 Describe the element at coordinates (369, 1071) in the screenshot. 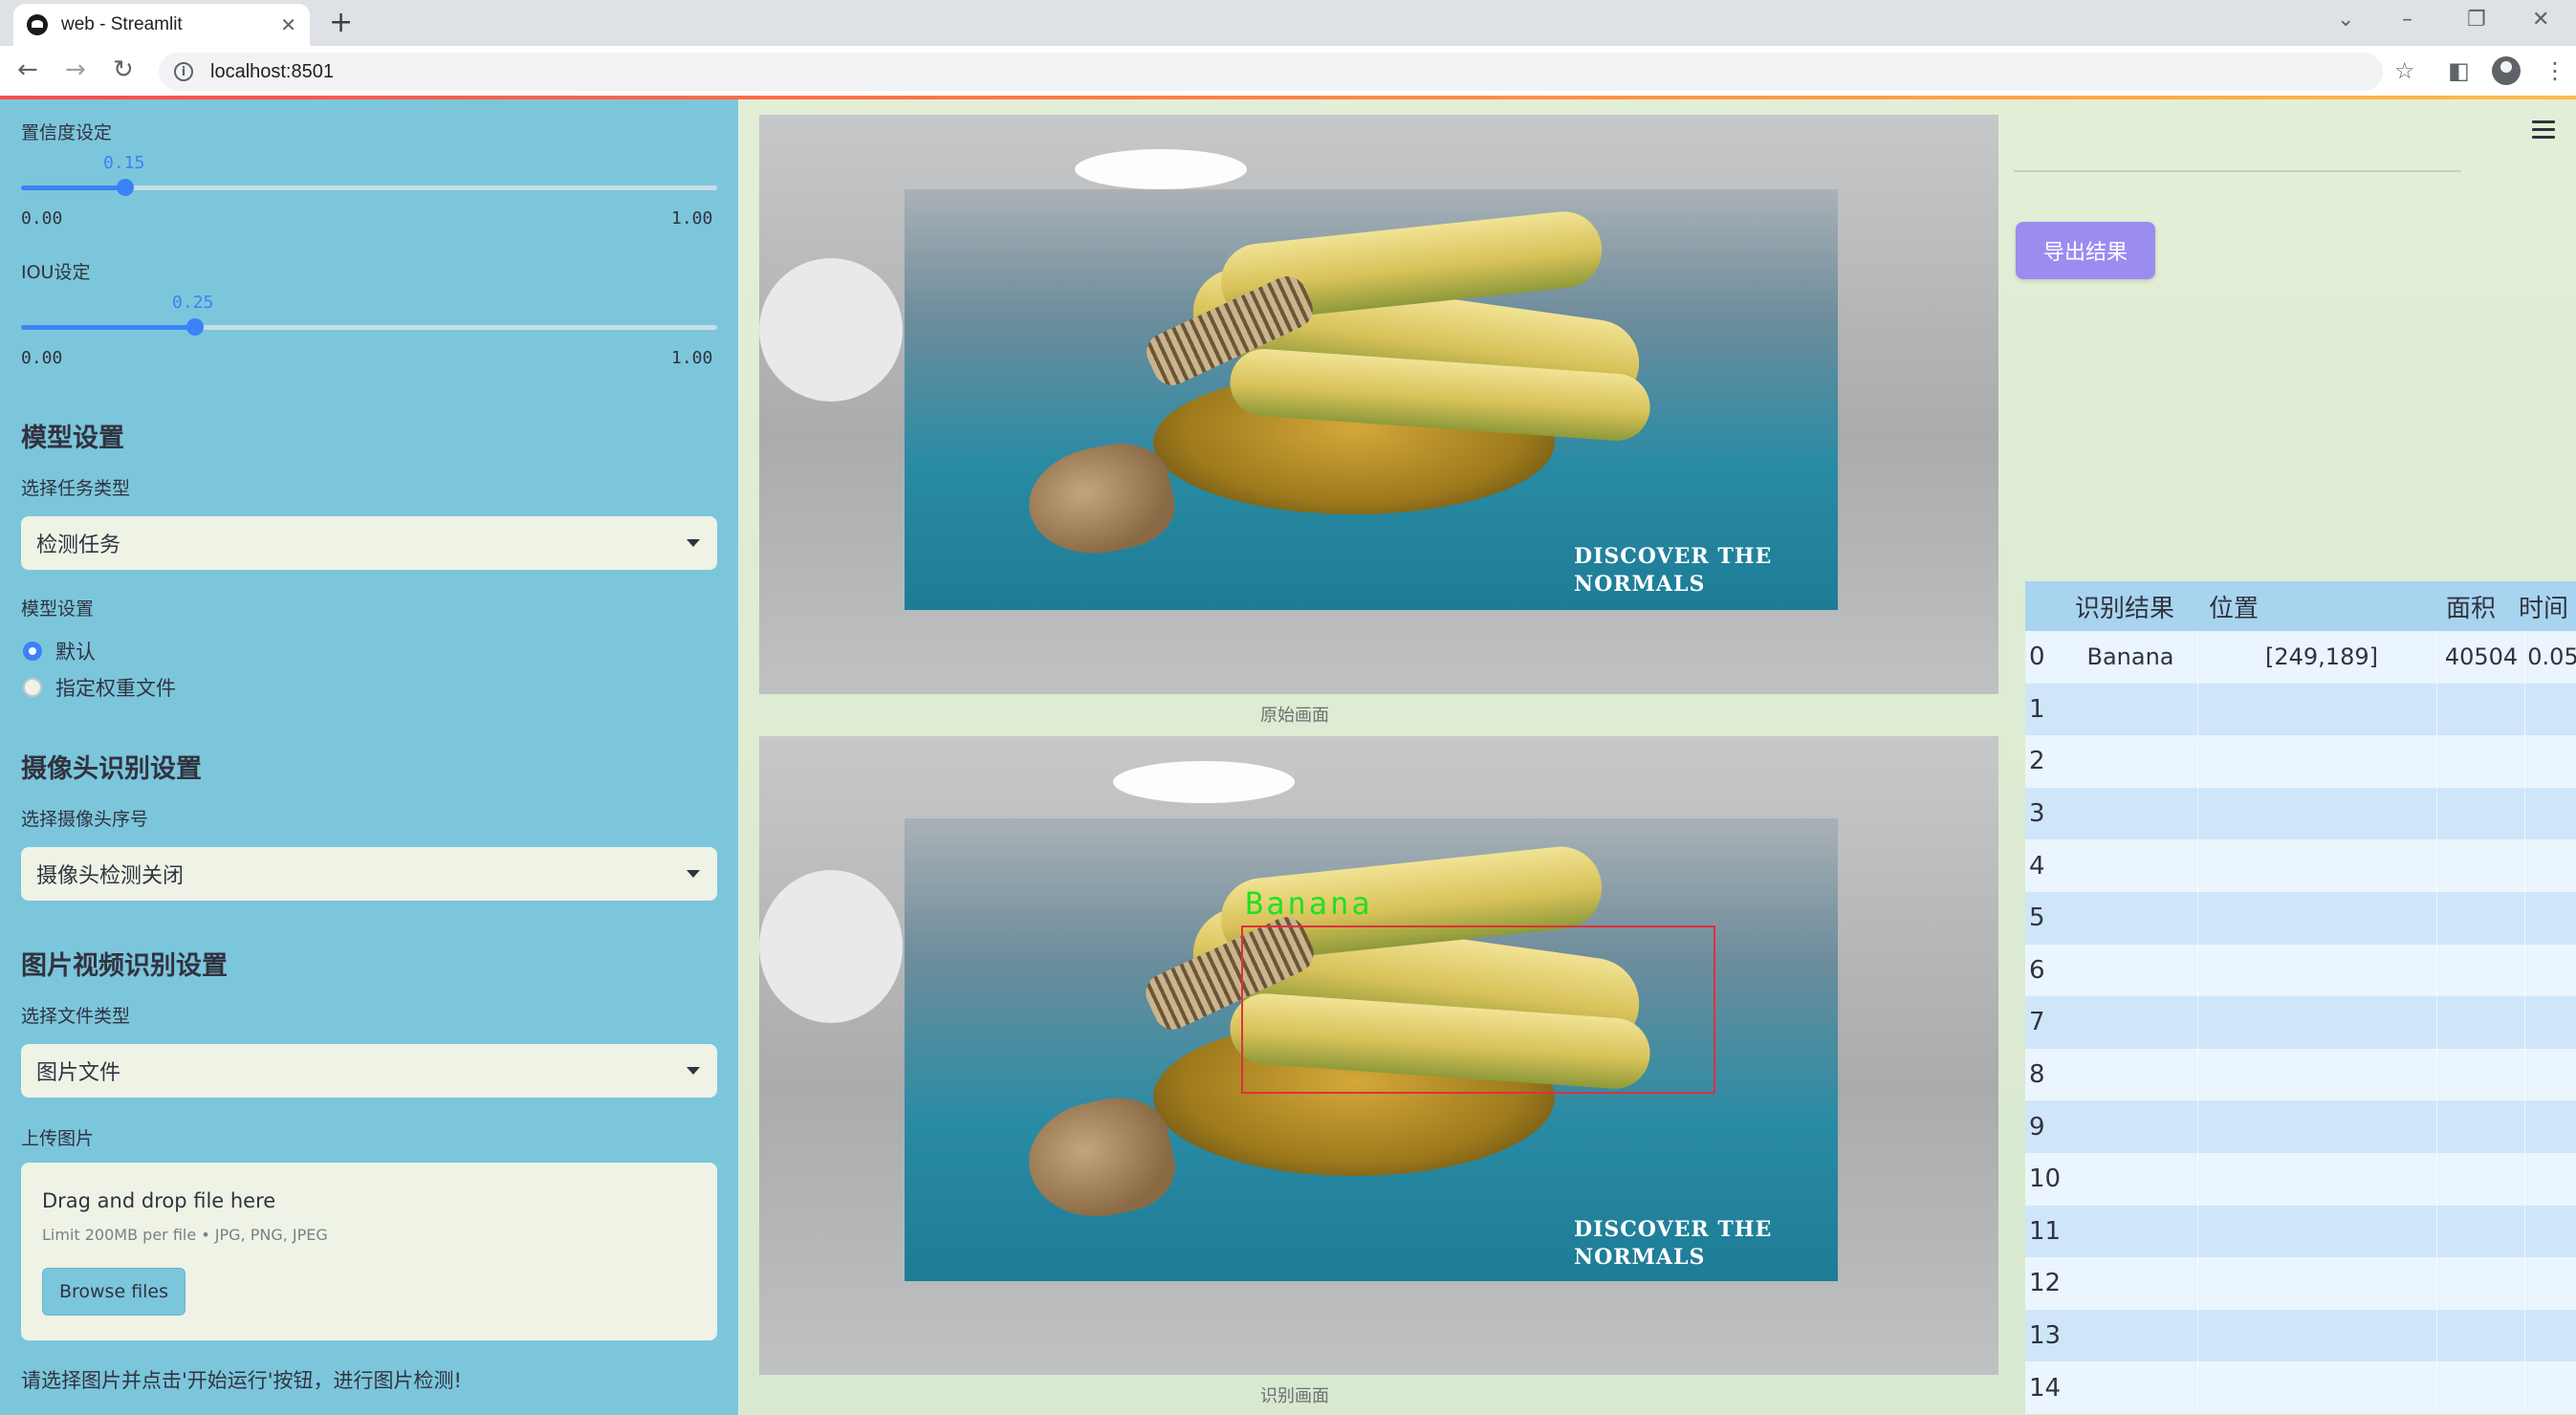

I see `file-type-select: 图片文件` at that location.